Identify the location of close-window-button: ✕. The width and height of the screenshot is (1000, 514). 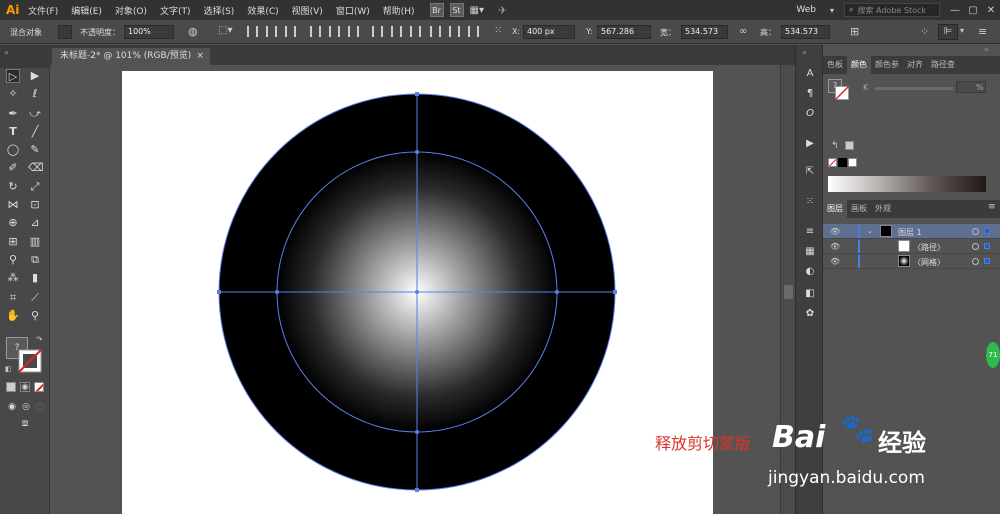
(991, 10).